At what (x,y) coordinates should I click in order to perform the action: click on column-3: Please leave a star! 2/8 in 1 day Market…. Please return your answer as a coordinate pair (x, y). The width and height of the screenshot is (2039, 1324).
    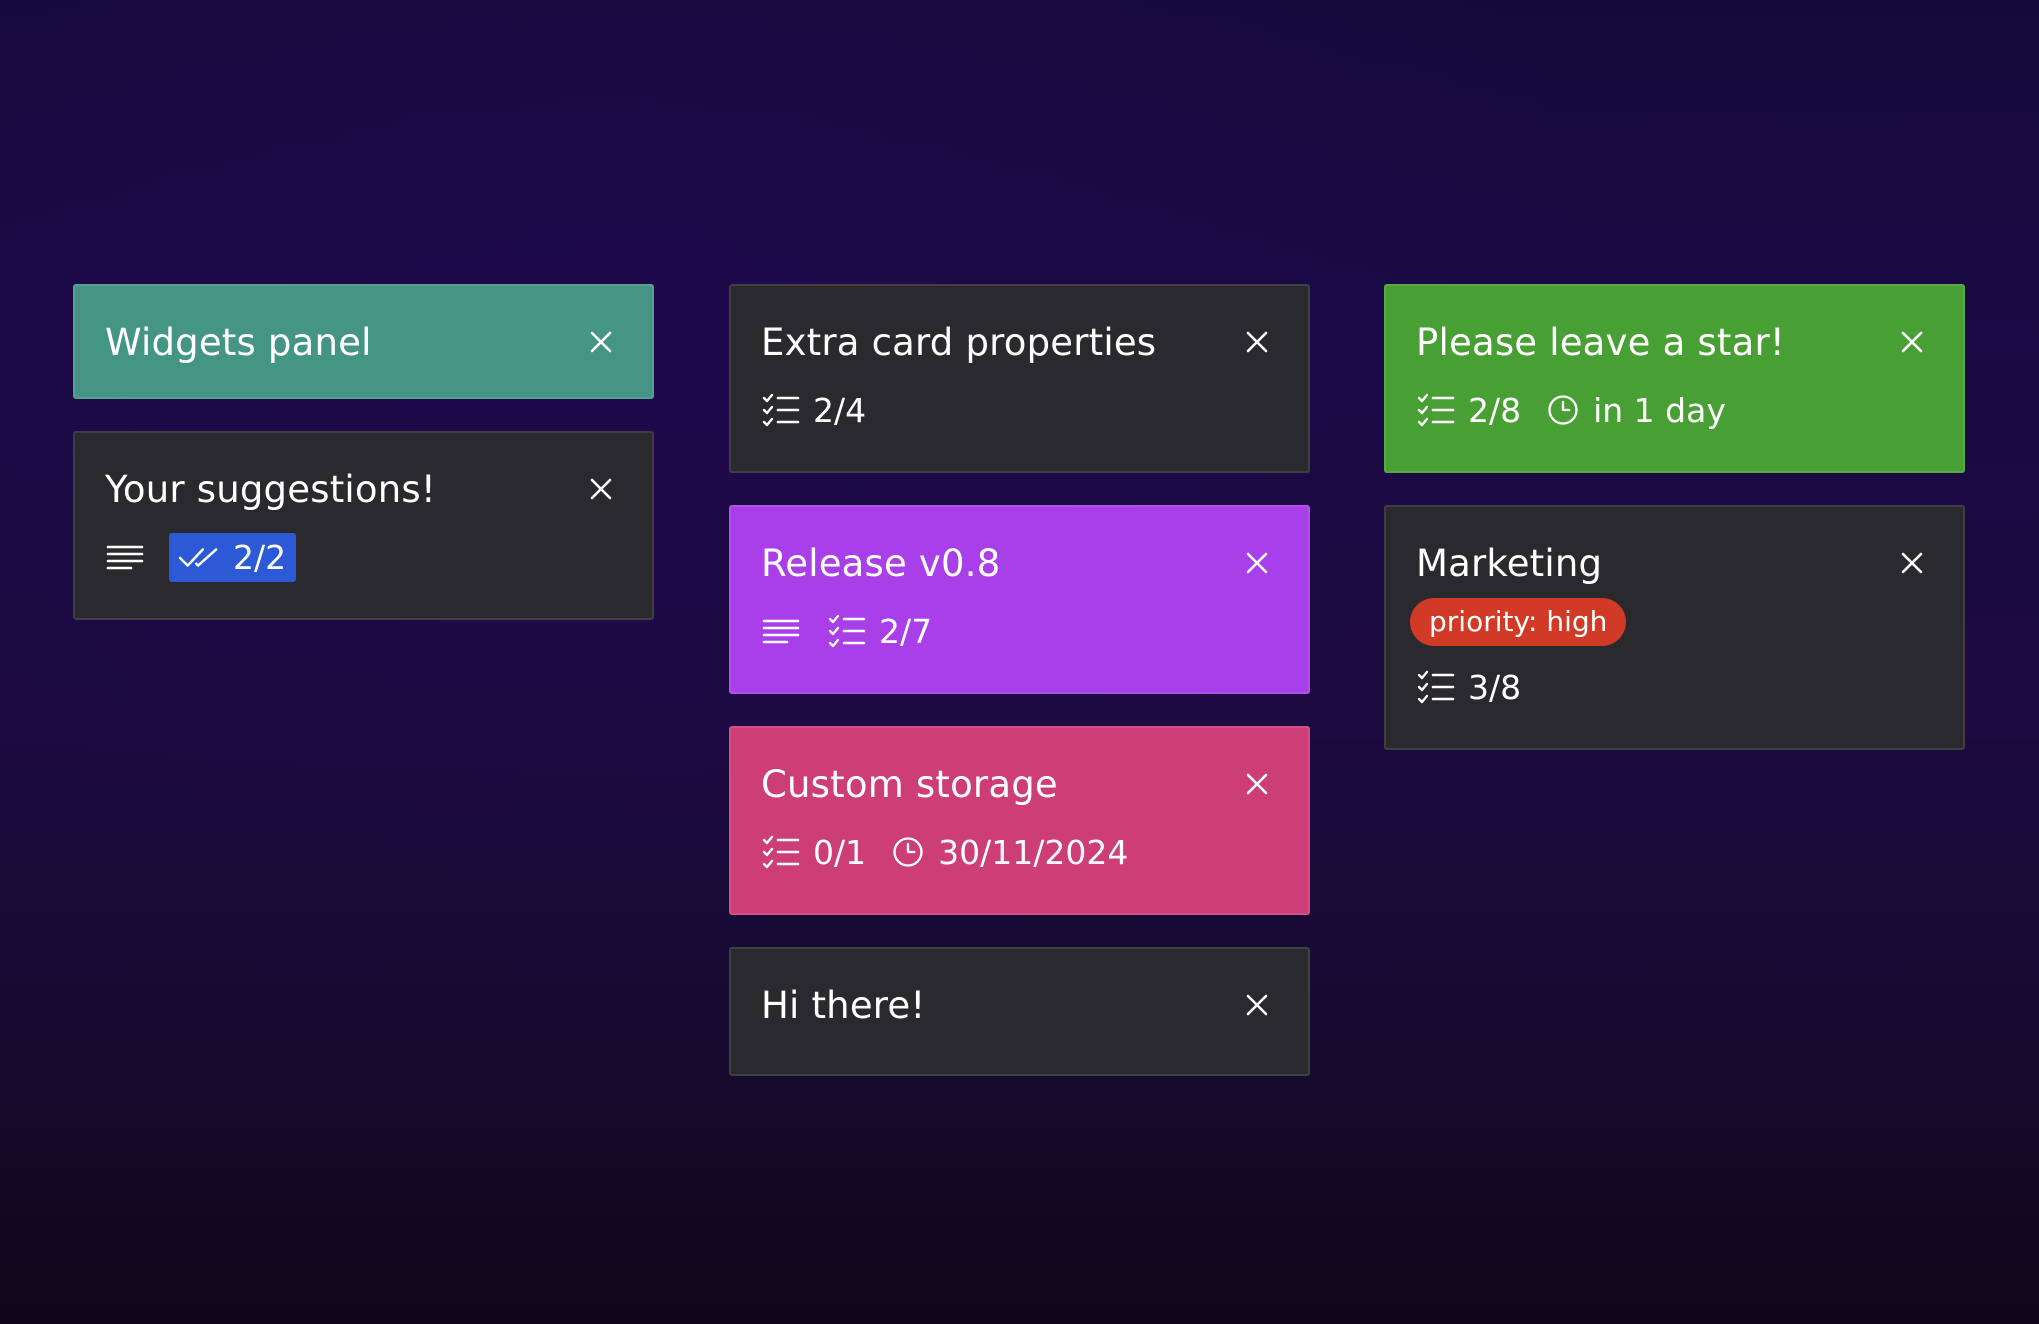
    Looking at the image, I should click on (1674, 533).